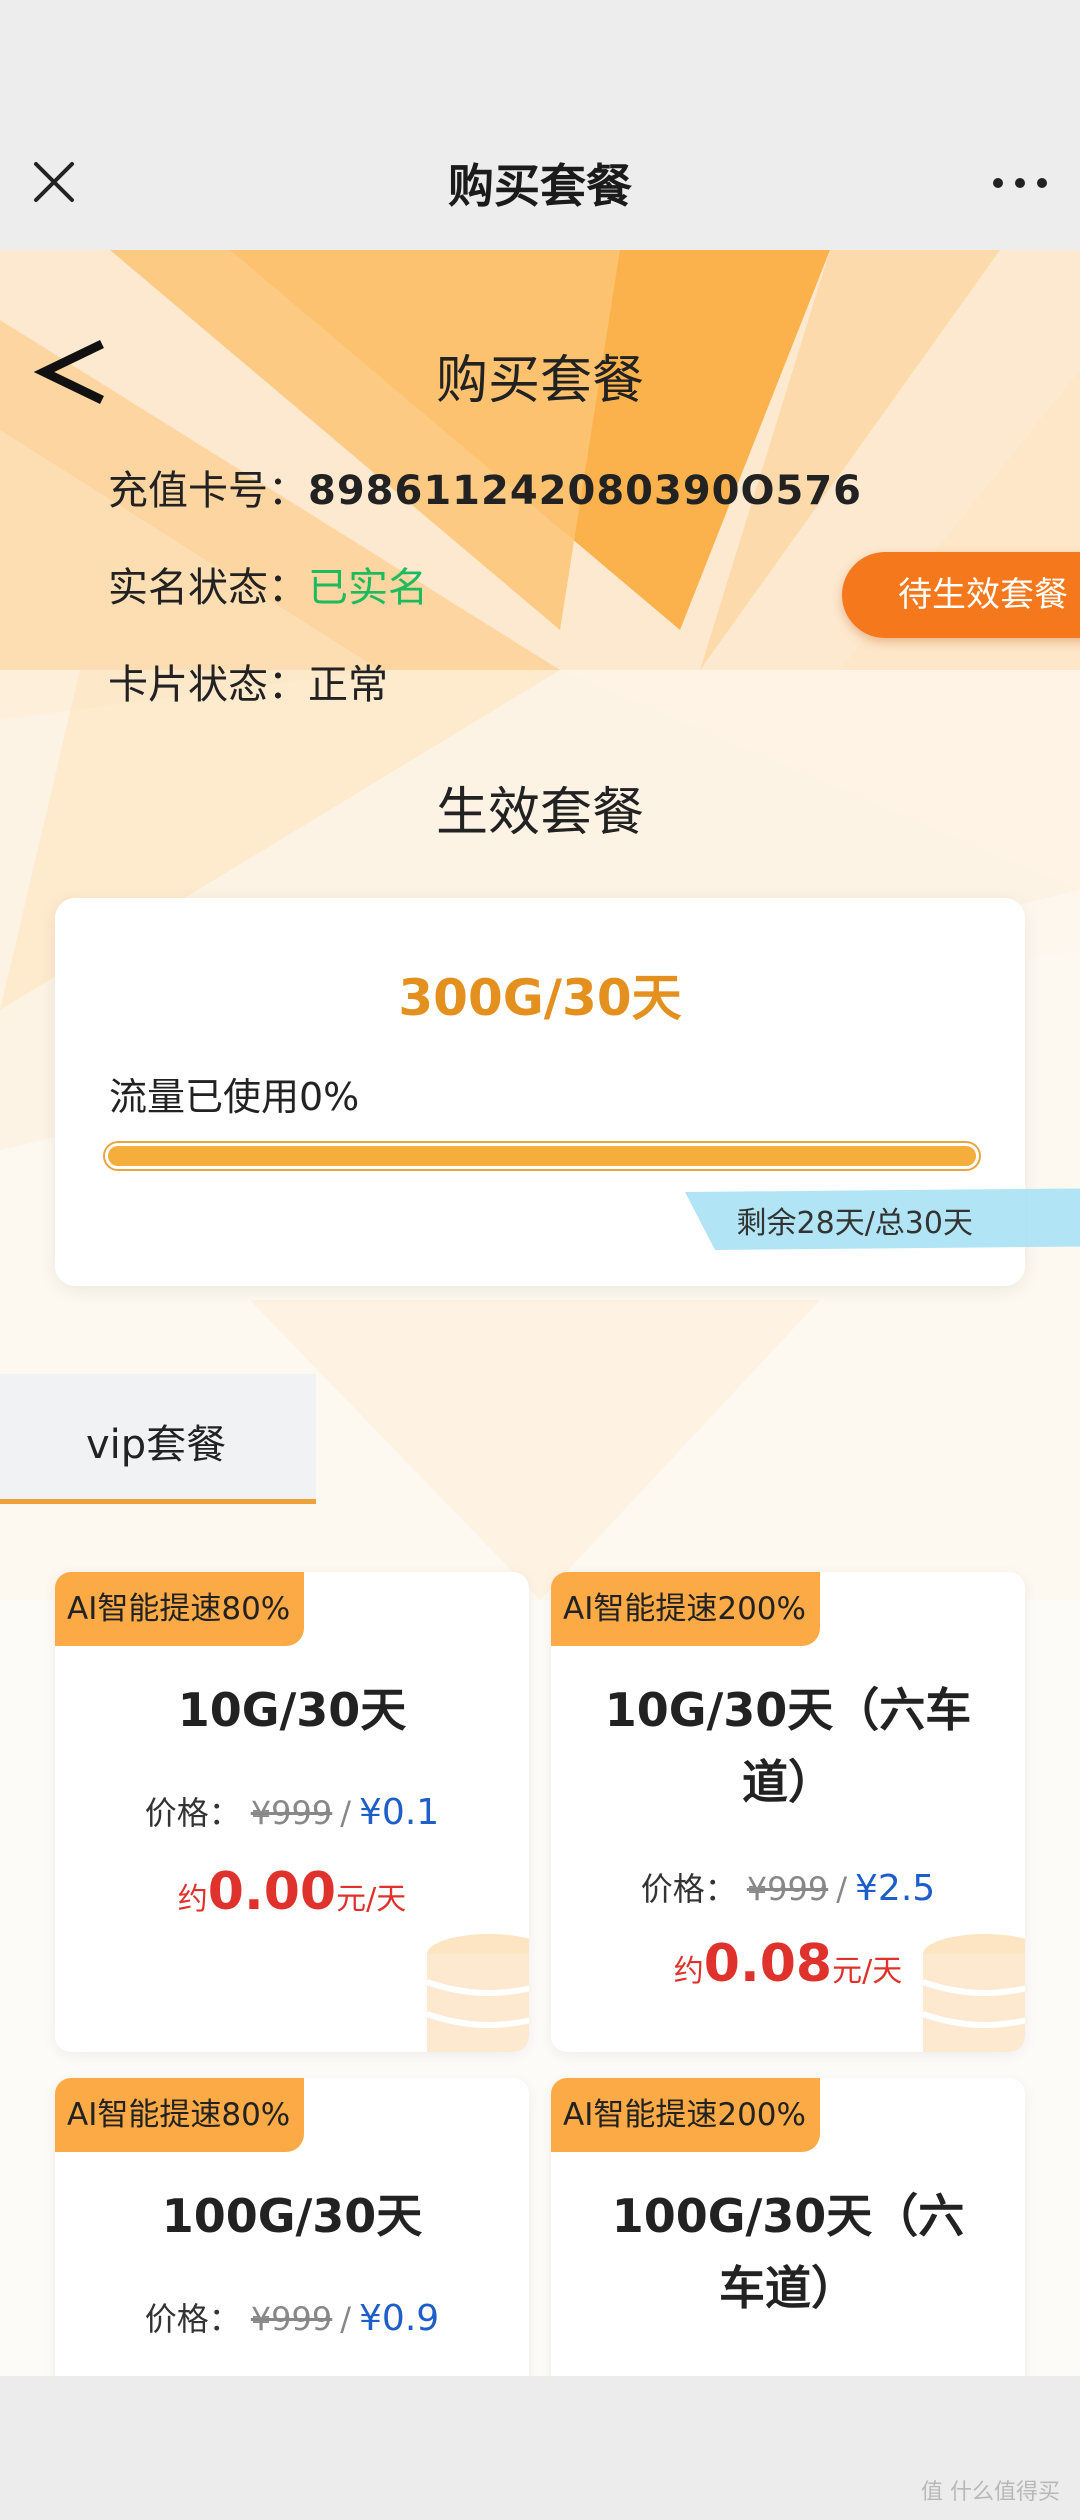  I want to click on app-title: 购买套餐, so click(540, 186).